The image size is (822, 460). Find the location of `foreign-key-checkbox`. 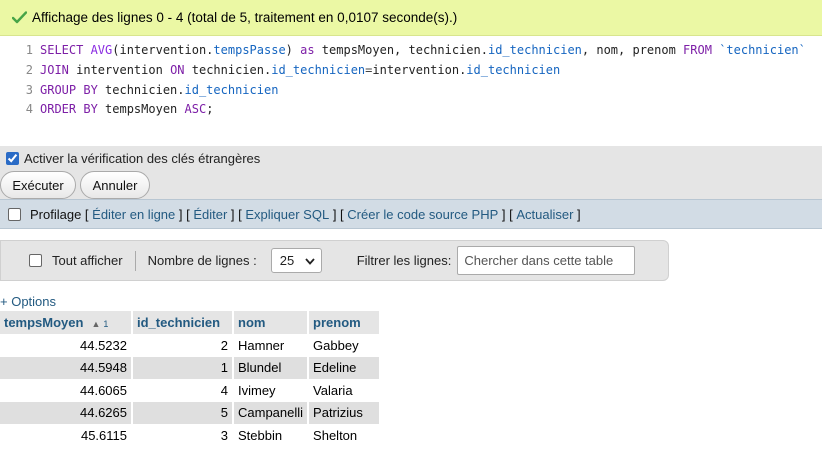

foreign-key-checkbox is located at coordinates (12, 158).